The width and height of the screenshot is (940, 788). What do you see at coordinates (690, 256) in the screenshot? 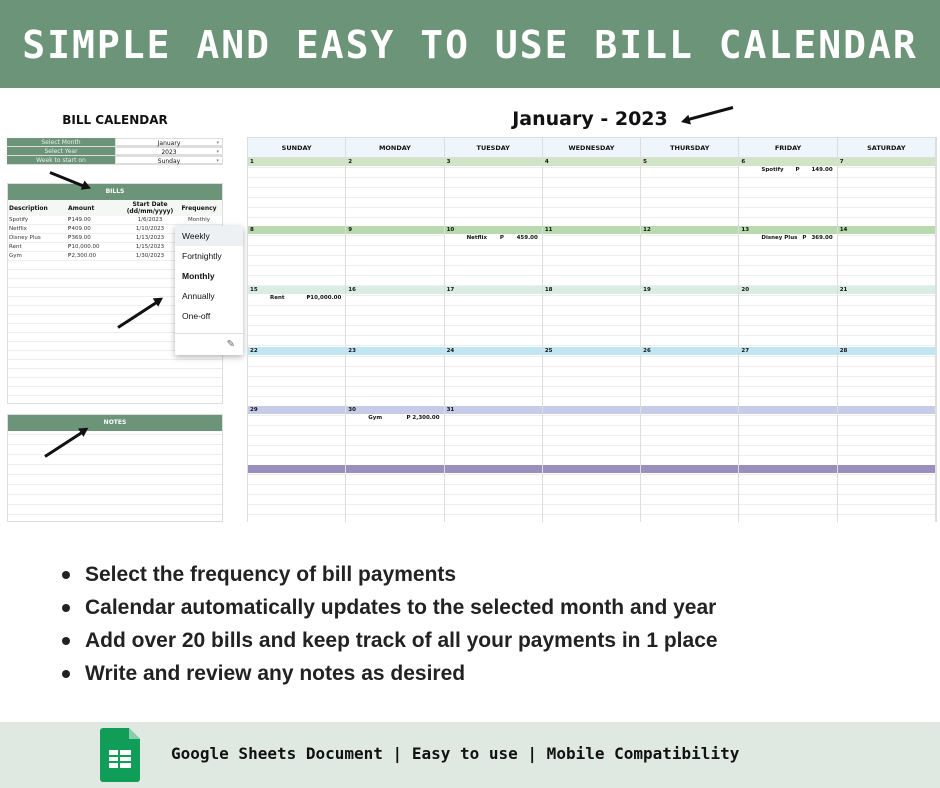
I see `day-cell: 12` at bounding box center [690, 256].